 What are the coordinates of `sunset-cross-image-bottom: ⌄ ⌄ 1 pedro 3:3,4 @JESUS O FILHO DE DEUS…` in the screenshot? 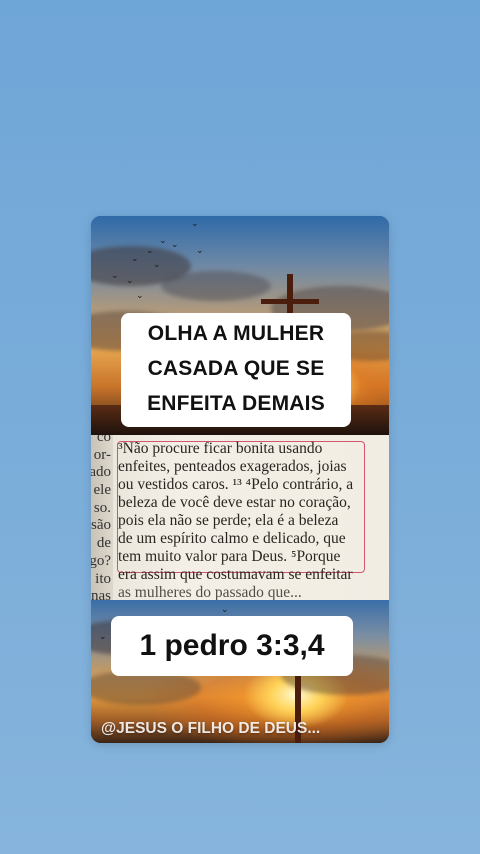 It's located at (240, 671).